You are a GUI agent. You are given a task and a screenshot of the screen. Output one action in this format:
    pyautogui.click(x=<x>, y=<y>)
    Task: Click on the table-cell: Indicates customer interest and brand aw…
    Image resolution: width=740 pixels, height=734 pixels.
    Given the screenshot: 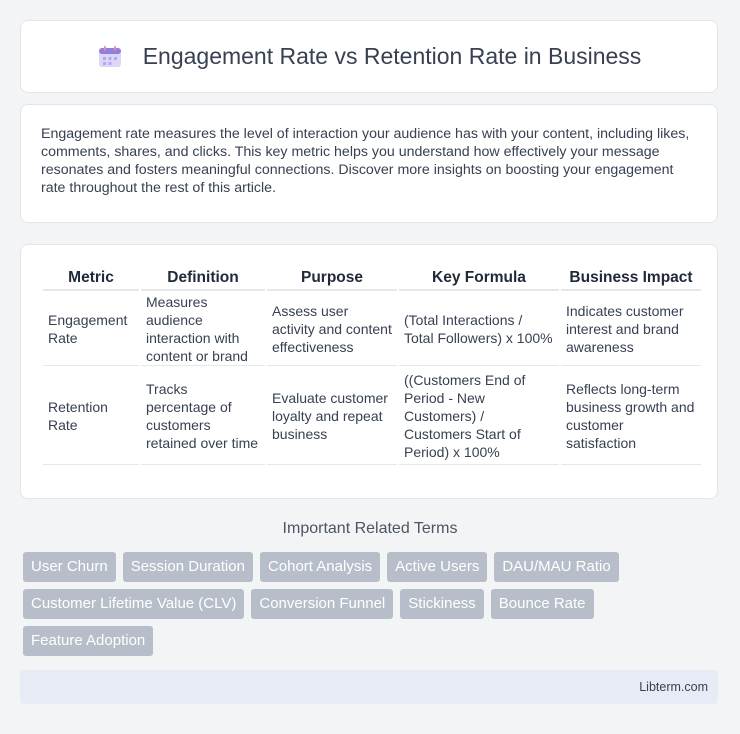 What is the action you would take?
    pyautogui.click(x=631, y=329)
    